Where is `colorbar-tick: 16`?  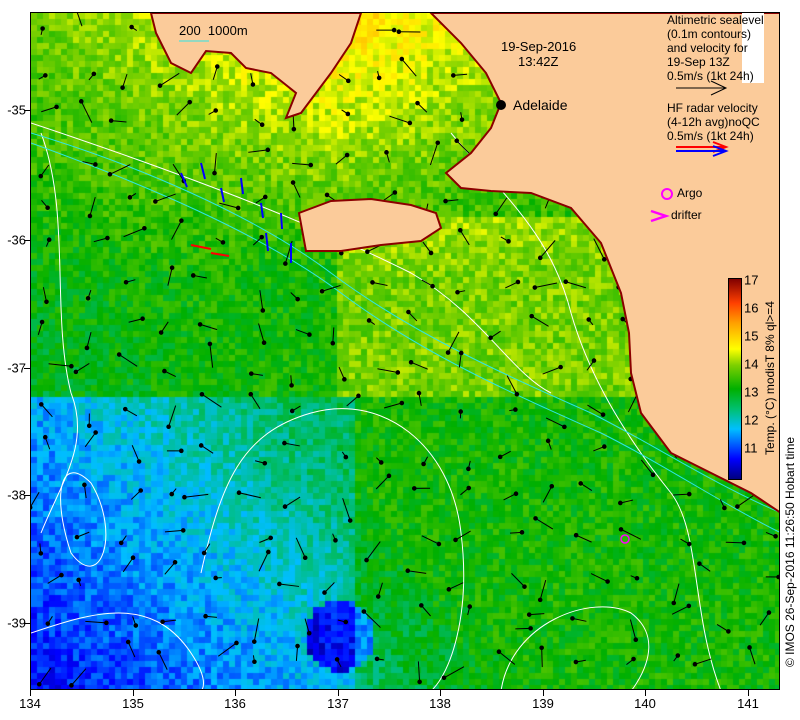
colorbar-tick: 16 is located at coordinates (751, 308).